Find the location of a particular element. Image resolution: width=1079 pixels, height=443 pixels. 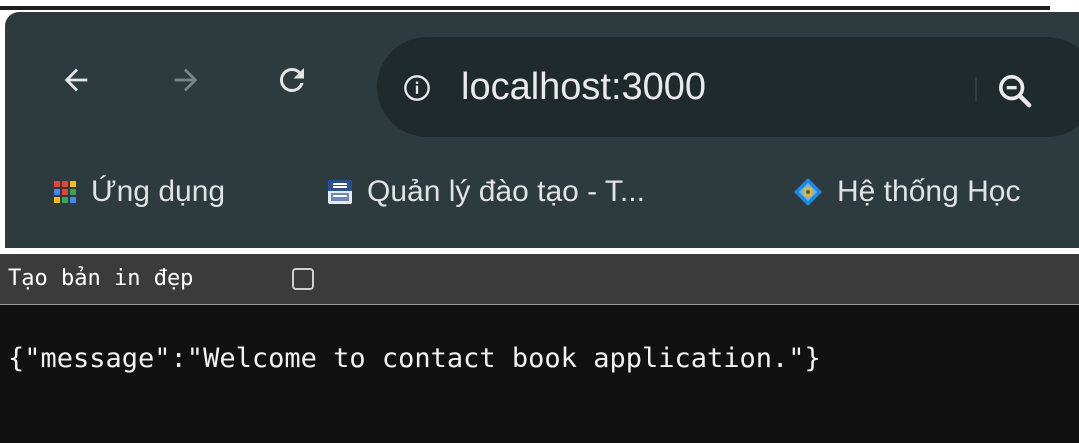

forward-arrow-icon is located at coordinates (186, 80).